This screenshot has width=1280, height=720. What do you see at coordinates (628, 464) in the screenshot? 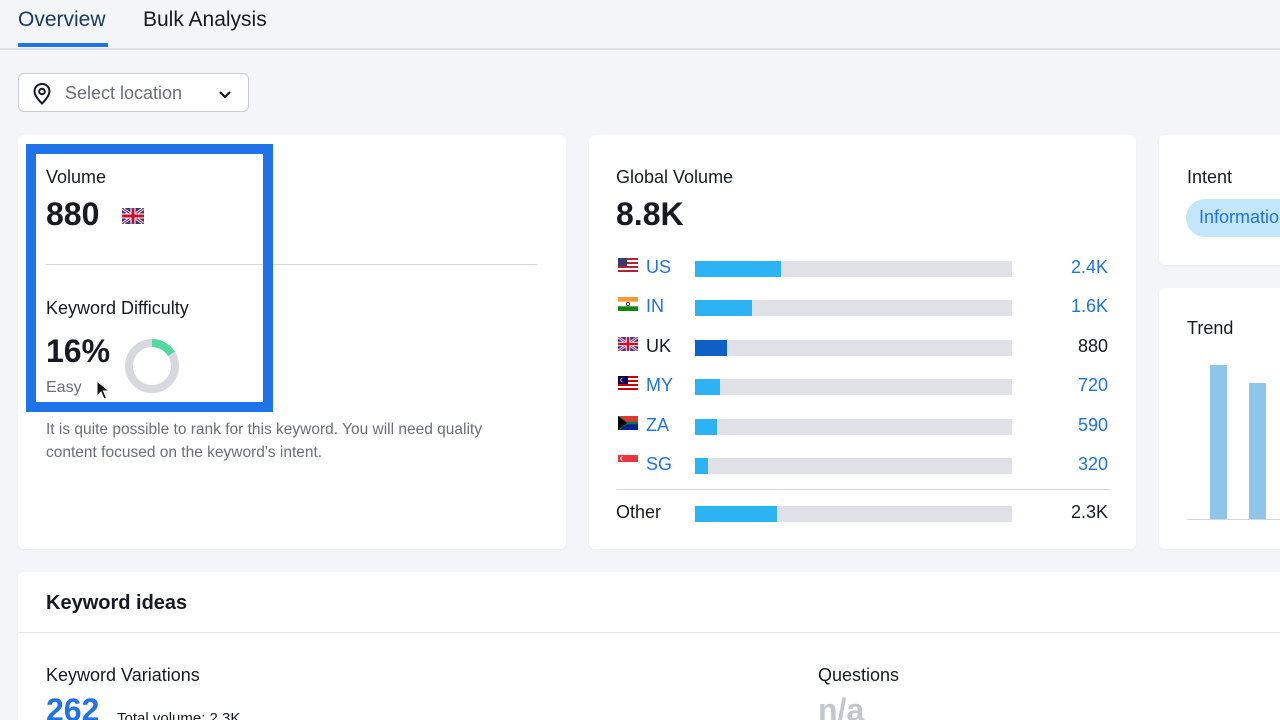
I see `singapore-flag-icon` at bounding box center [628, 464].